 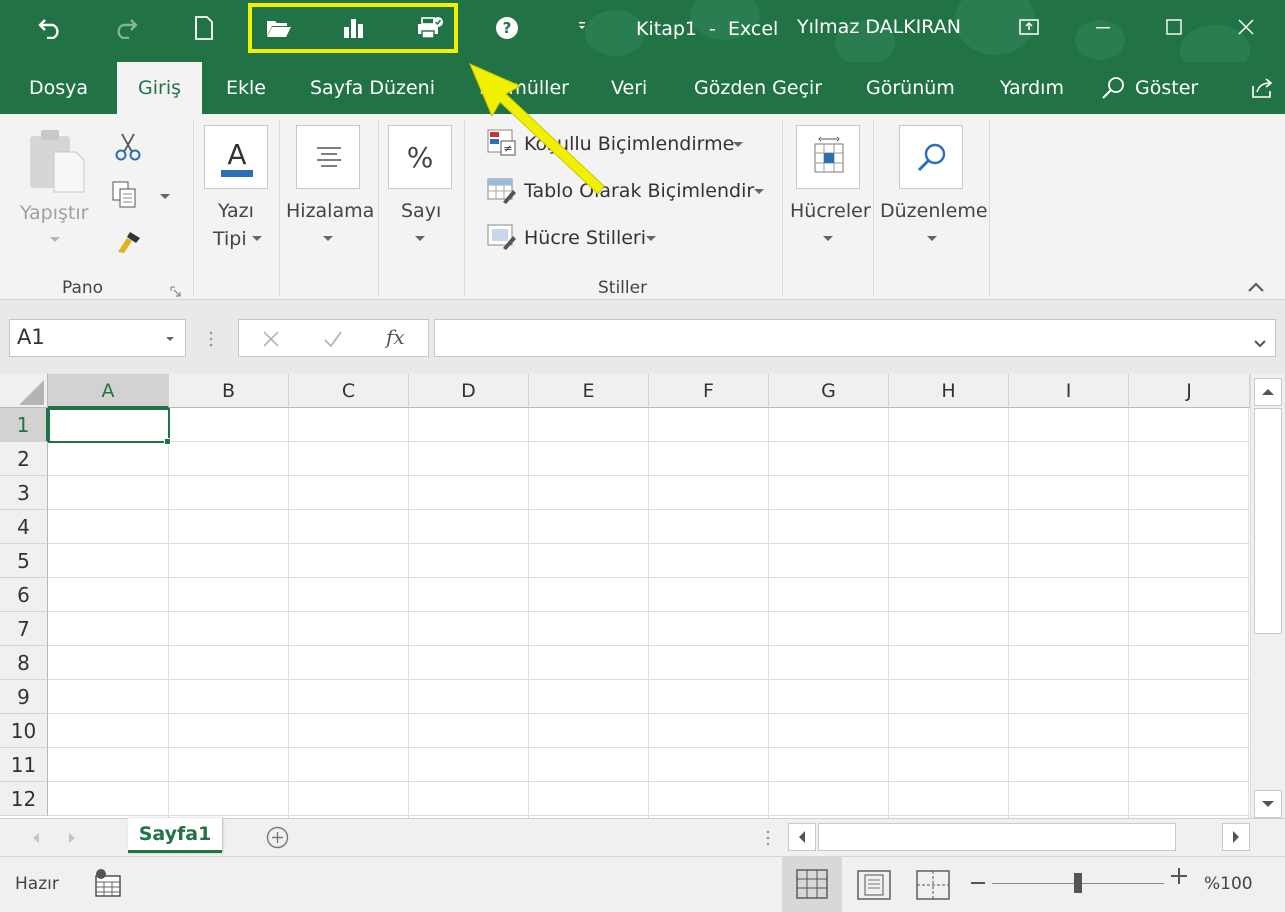 What do you see at coordinates (24, 595) in the screenshot?
I see `row-header: 6` at bounding box center [24, 595].